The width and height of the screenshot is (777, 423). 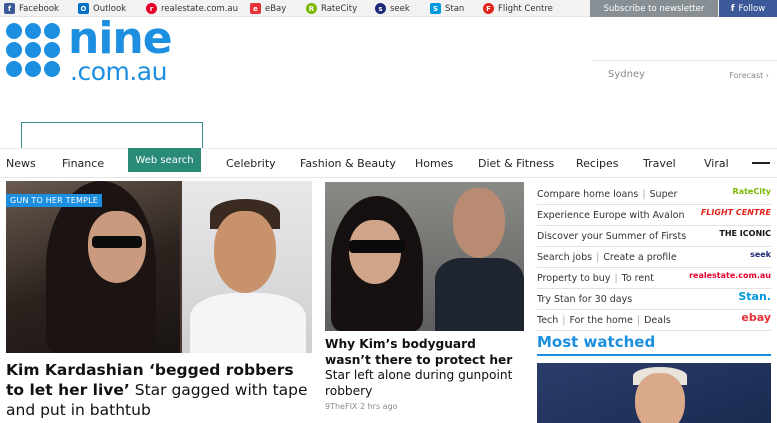 I want to click on most-watched-heading: Most watched, so click(x=654, y=344).